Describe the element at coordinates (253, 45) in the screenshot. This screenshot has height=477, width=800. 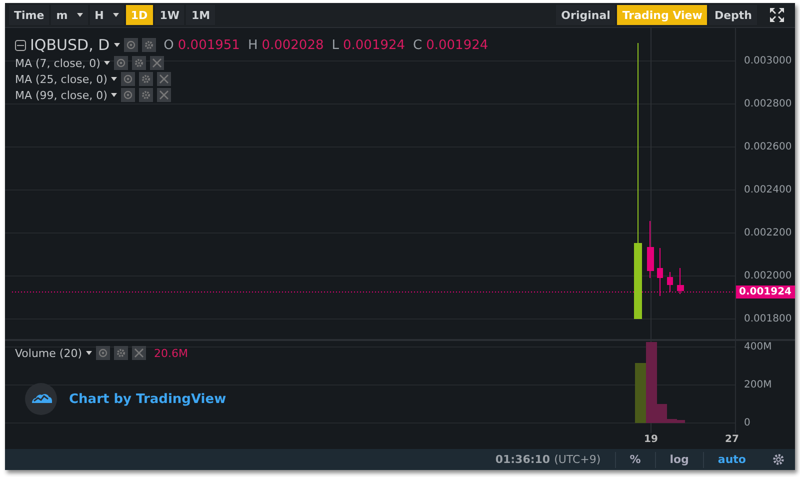
I see `ohlc-label: H` at that location.